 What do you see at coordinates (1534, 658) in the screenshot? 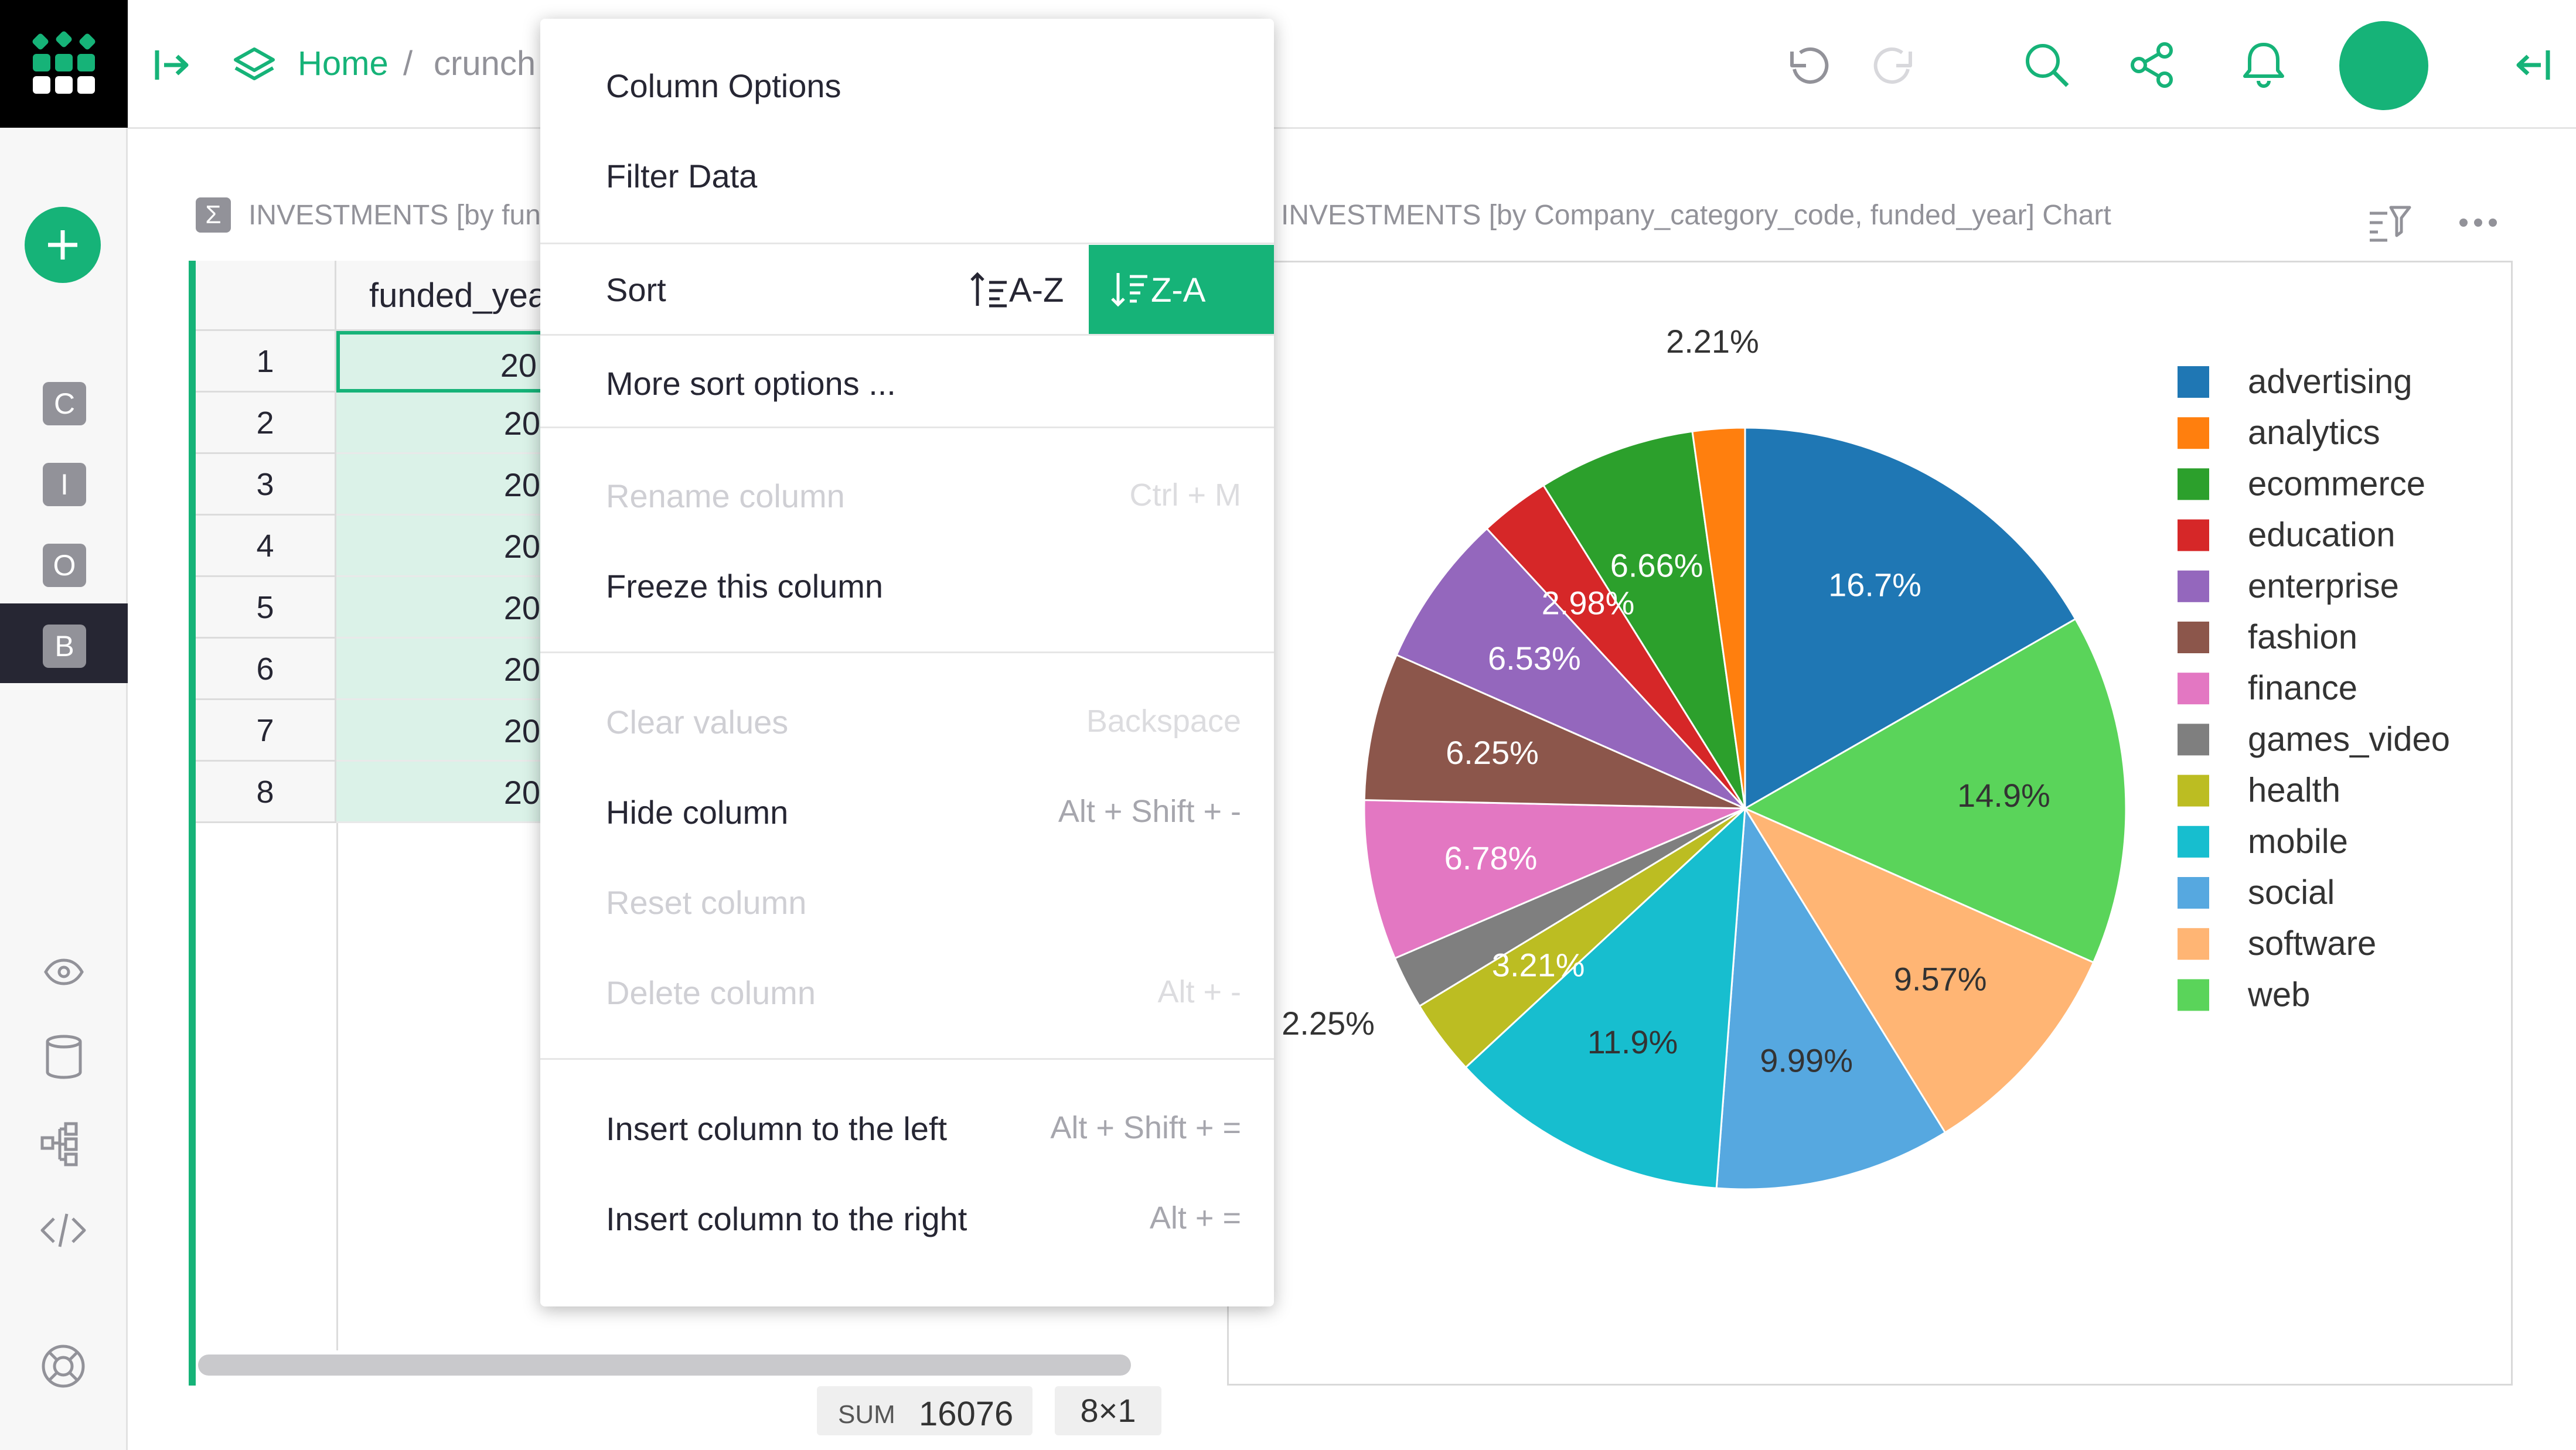
I see `pie-label-enterprise: 6.53%` at bounding box center [1534, 658].